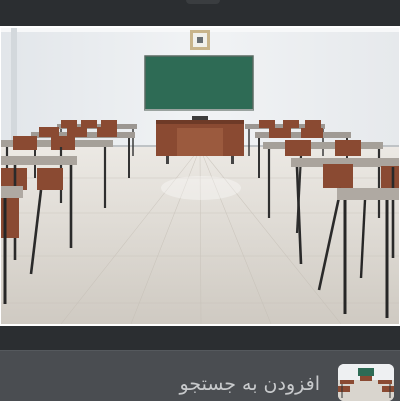 This screenshot has height=401, width=400. What do you see at coordinates (250, 384) in the screenshot?
I see `add-to-search-label: افزودن به جستجو` at bounding box center [250, 384].